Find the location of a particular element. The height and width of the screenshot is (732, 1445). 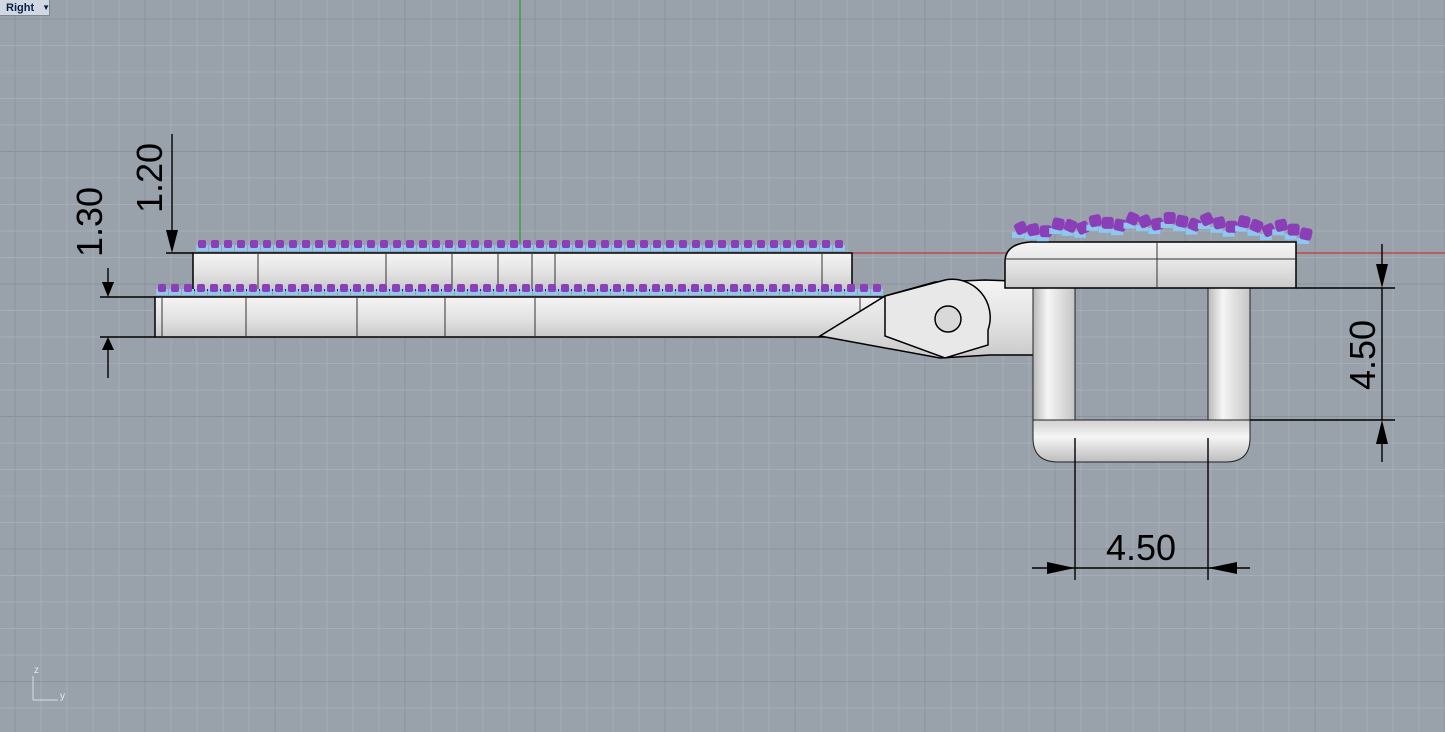

dimension-label-top-stone: 1.20 is located at coordinates (149, 178).